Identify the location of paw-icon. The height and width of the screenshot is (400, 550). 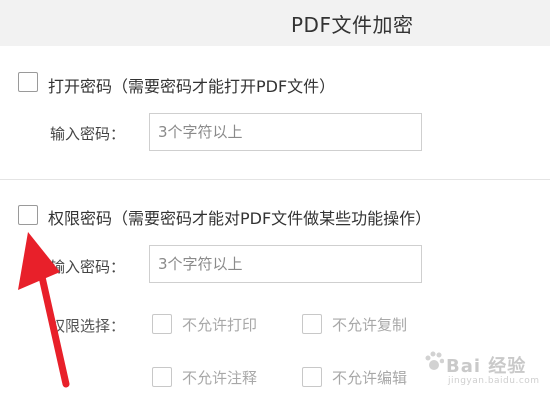
(434, 360).